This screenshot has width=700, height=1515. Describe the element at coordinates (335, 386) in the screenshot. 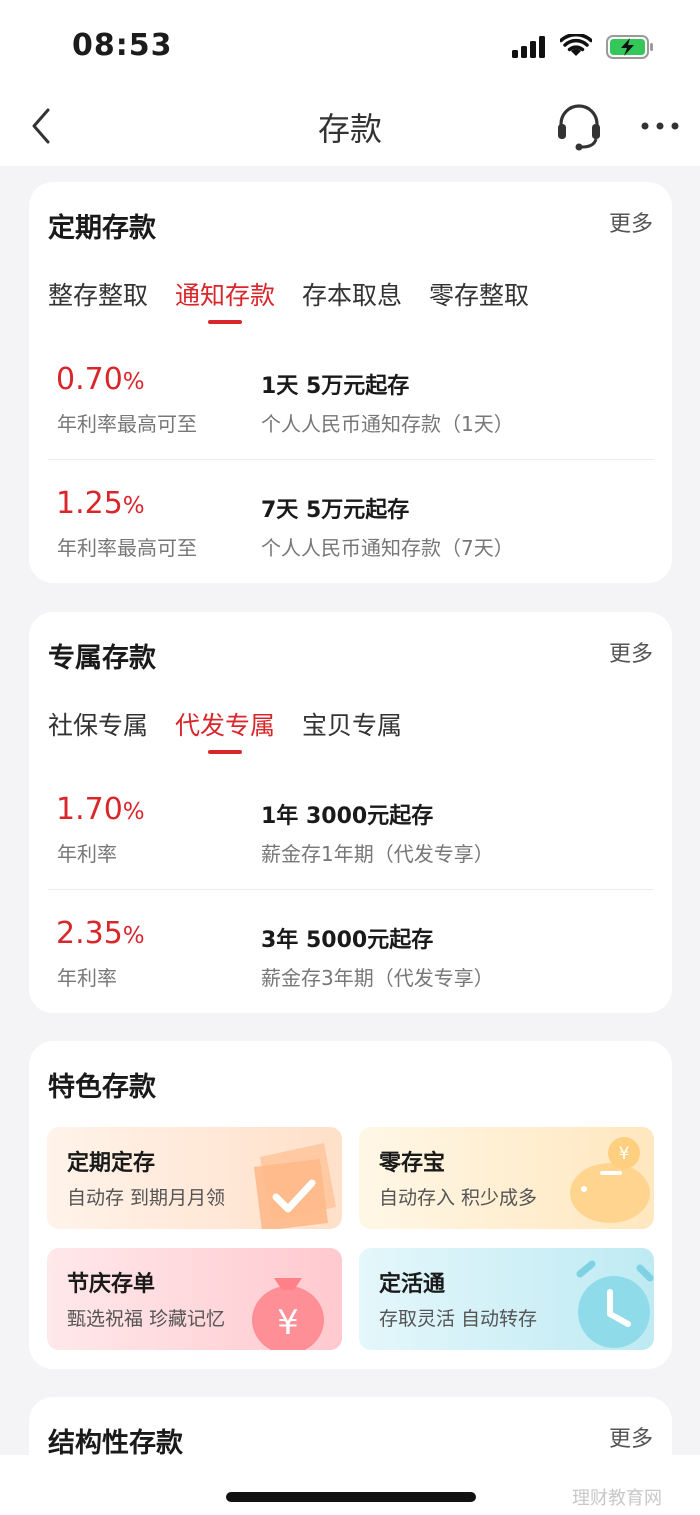

I see `product-title: 1天 5万元起存` at that location.